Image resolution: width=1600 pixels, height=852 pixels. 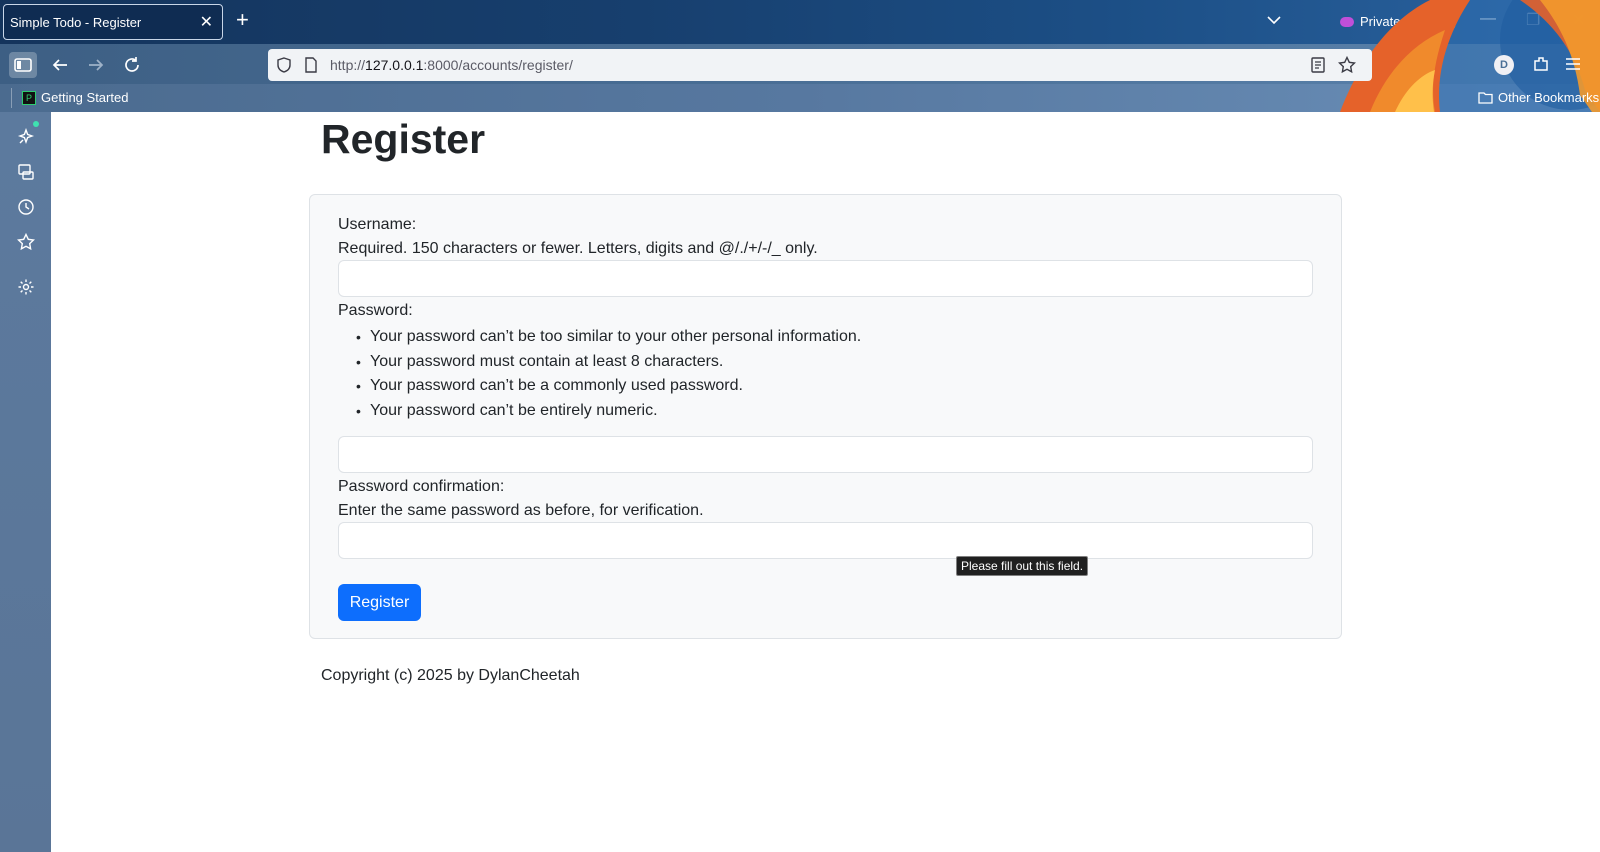 I want to click on sidebar-toggle-button, so click(x=23, y=65).